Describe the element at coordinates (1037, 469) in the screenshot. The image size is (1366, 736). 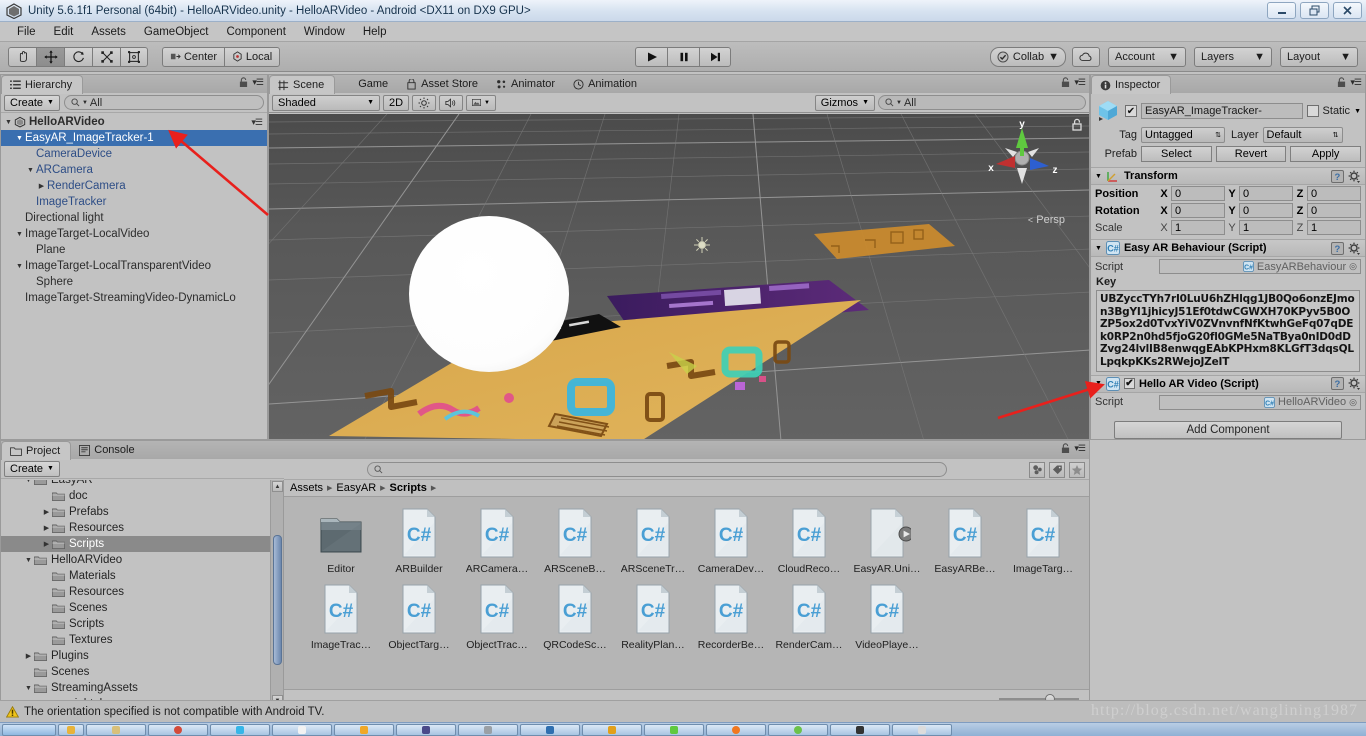
I see `filter-by-type-button` at that location.